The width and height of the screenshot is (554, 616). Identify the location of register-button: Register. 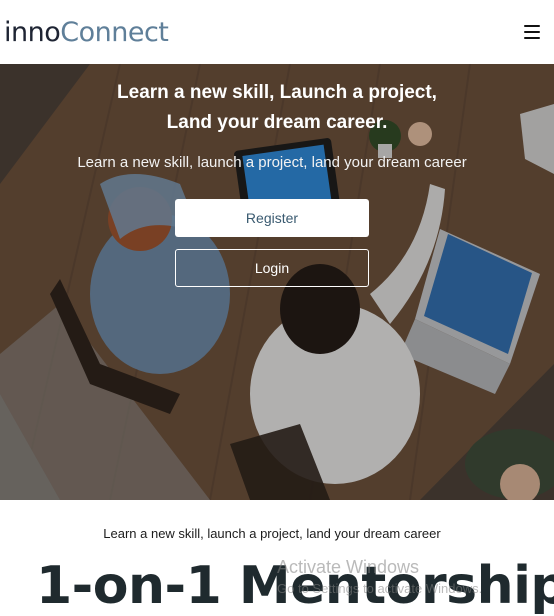
(272, 218).